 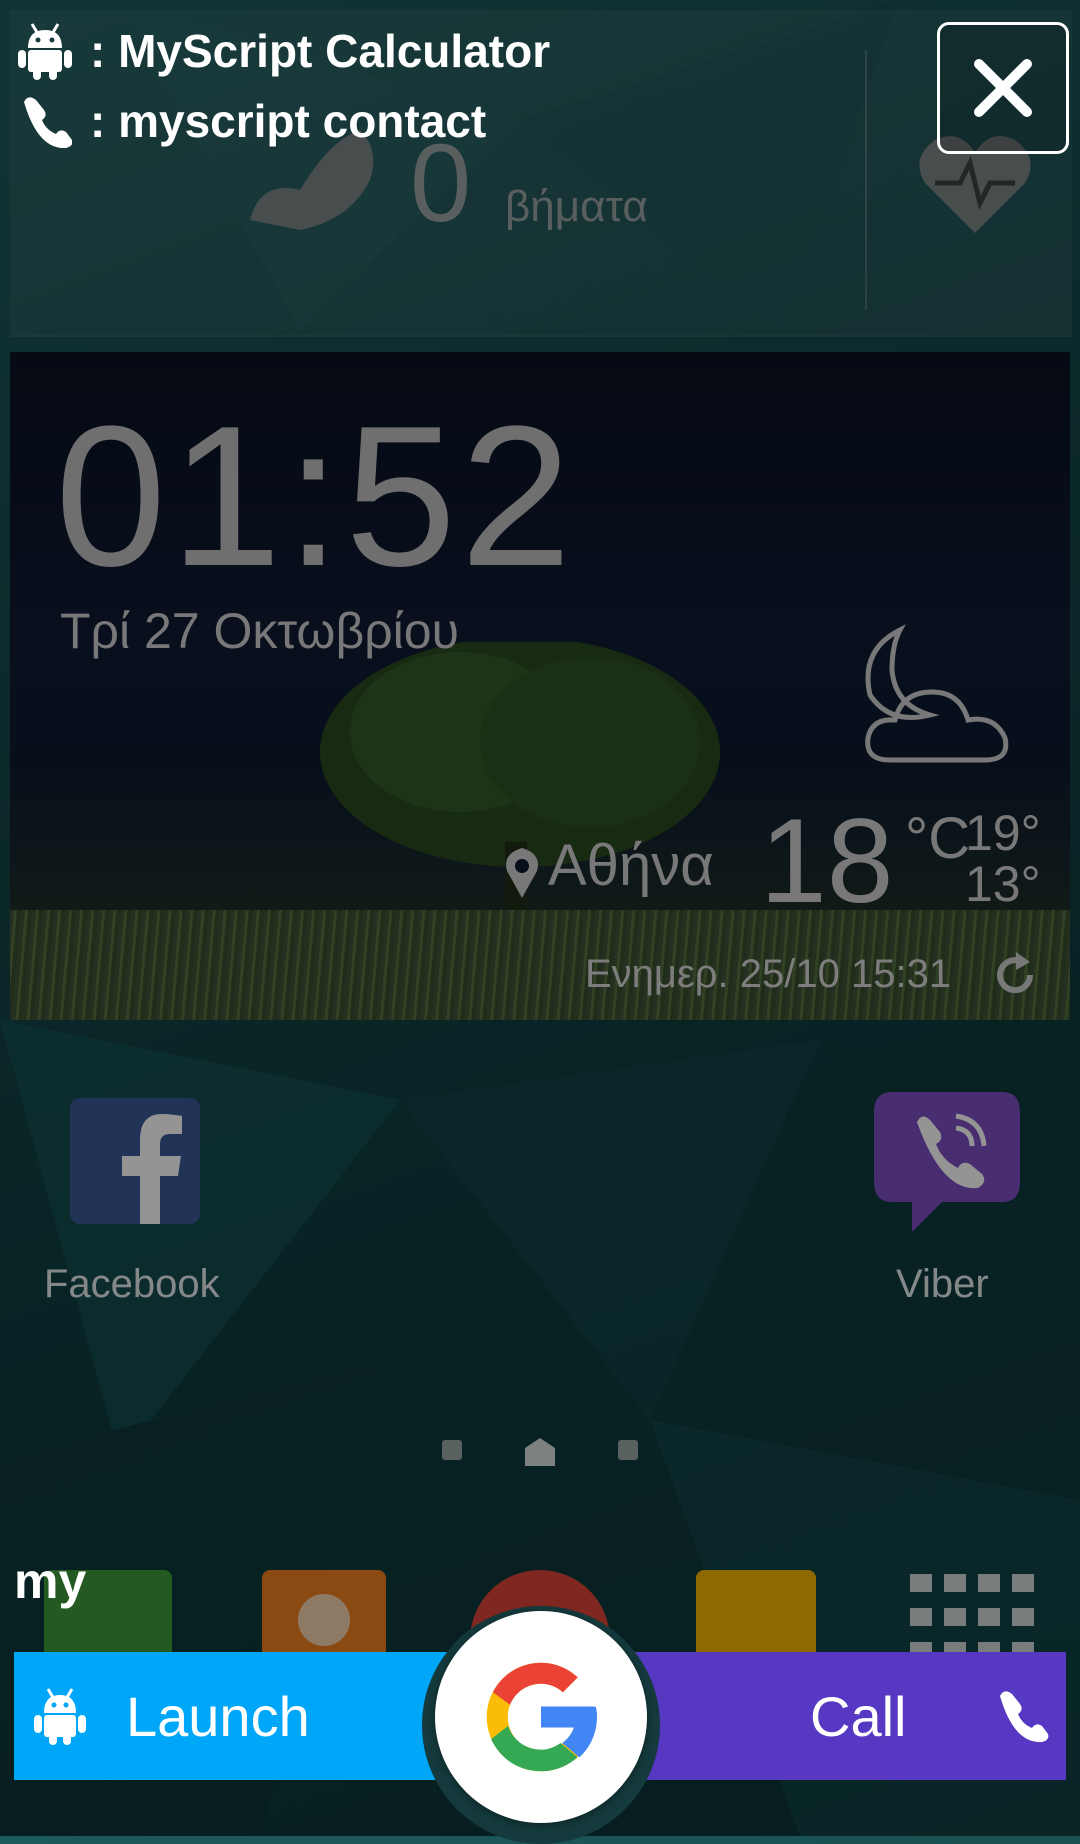 I want to click on viber-app, so click(x=947, y=1163).